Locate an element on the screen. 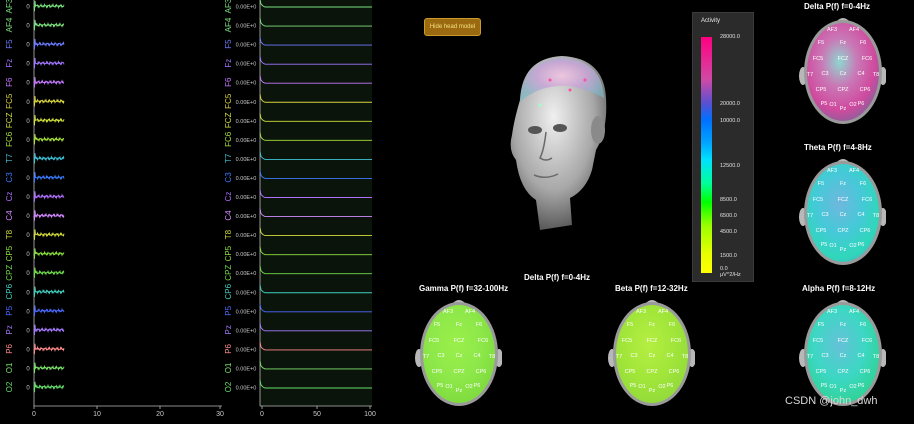 The image size is (914, 424). channel-label: T7 is located at coordinates (228, 158).